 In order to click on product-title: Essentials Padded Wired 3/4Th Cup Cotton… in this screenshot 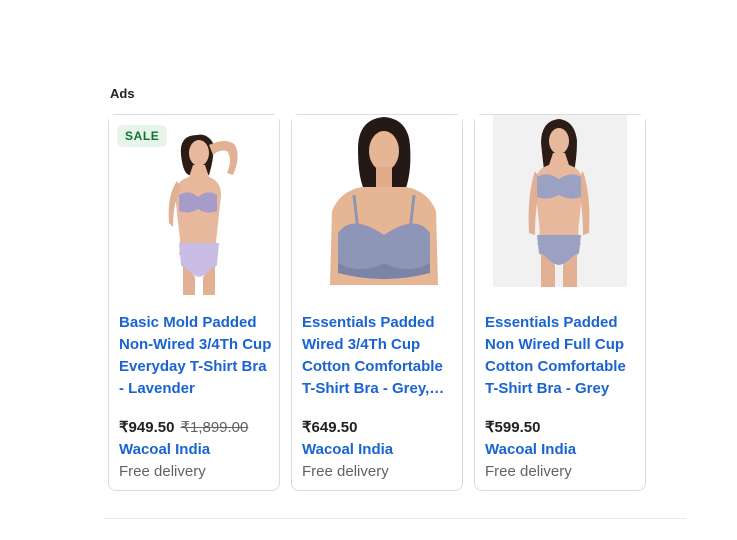, I will do `click(379, 356)`.